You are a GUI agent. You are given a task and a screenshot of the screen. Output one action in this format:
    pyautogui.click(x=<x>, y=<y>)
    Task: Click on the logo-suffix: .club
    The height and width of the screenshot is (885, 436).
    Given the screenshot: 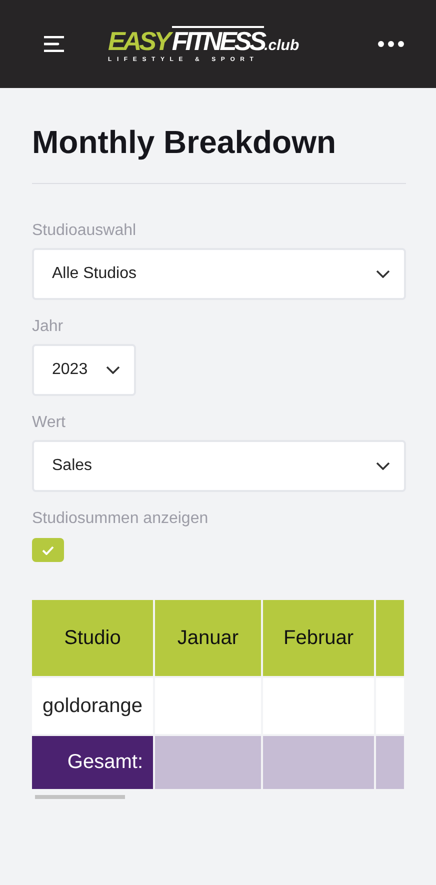 What is the action you would take?
    pyautogui.click(x=282, y=46)
    